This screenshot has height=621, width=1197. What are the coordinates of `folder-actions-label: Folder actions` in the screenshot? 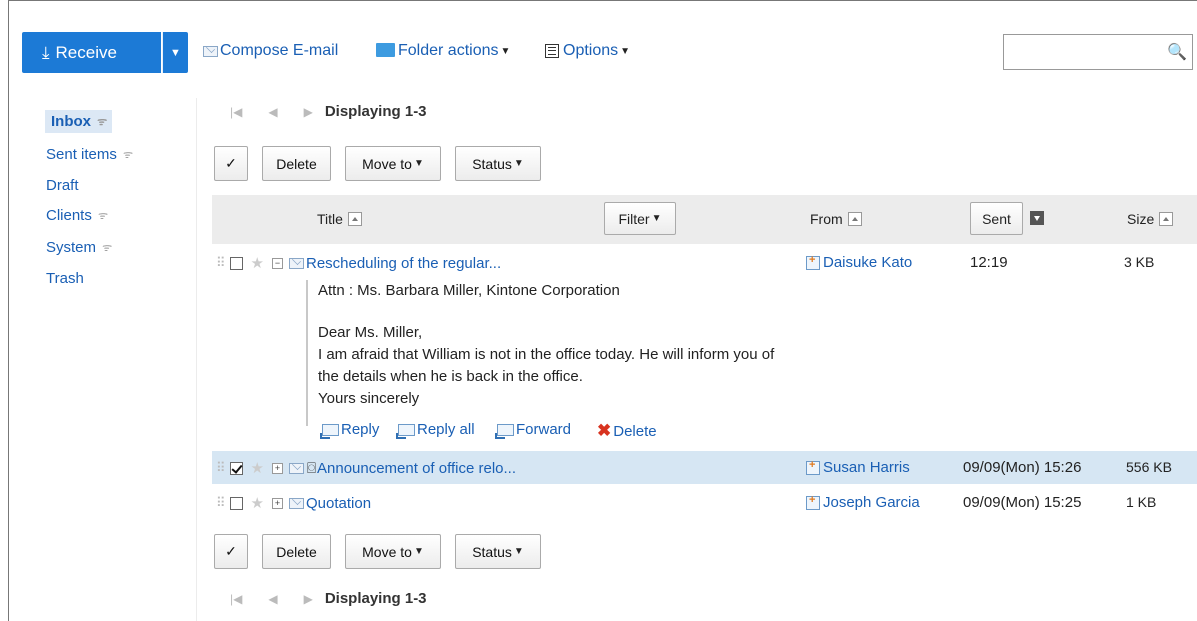 It's located at (448, 50).